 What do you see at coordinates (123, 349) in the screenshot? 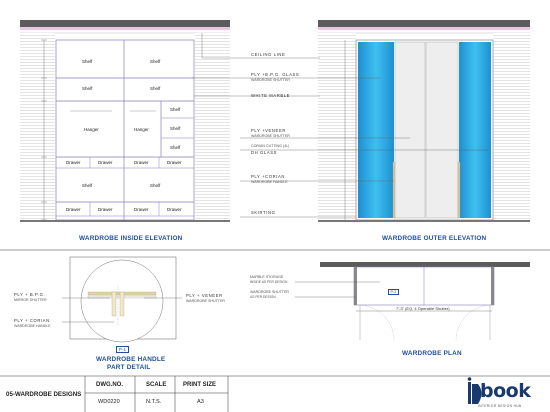
I see `detail-tag: P-1` at bounding box center [123, 349].